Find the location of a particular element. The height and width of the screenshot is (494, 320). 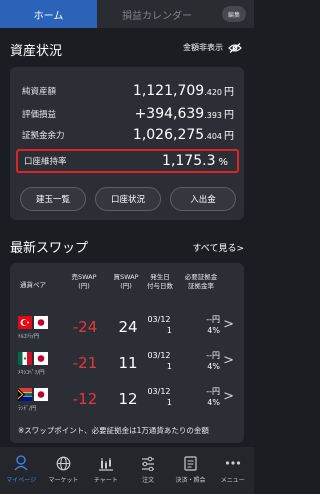

top-tab-bar: ホーム 損益カレンダー 編集 is located at coordinates (127, 14).